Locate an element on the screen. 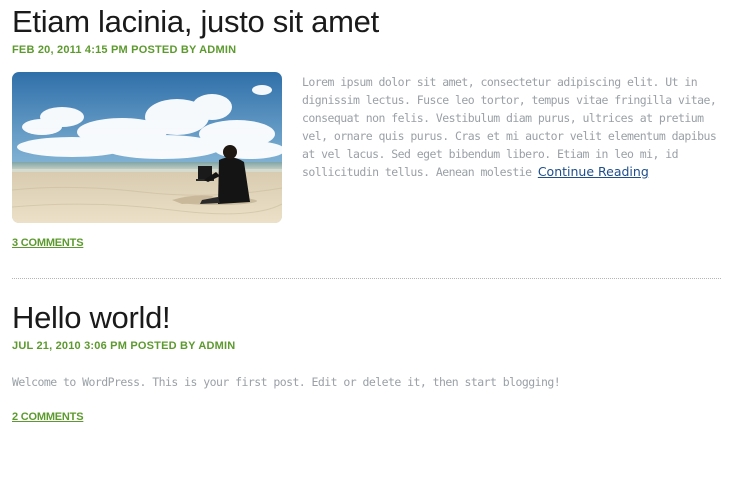 This screenshot has width=738, height=477. post-title: Hello world! is located at coordinates (366, 318).